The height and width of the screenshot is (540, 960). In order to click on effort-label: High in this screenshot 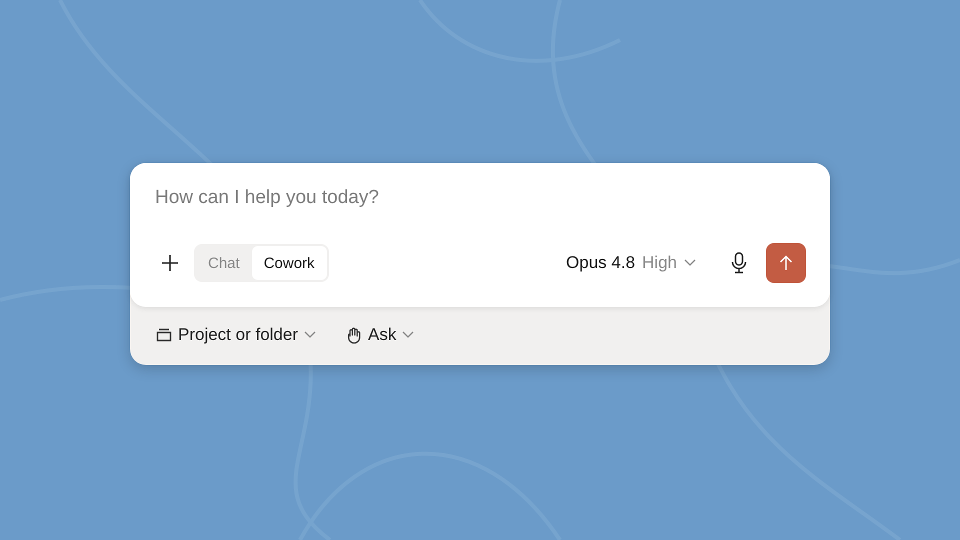, I will do `click(659, 263)`.